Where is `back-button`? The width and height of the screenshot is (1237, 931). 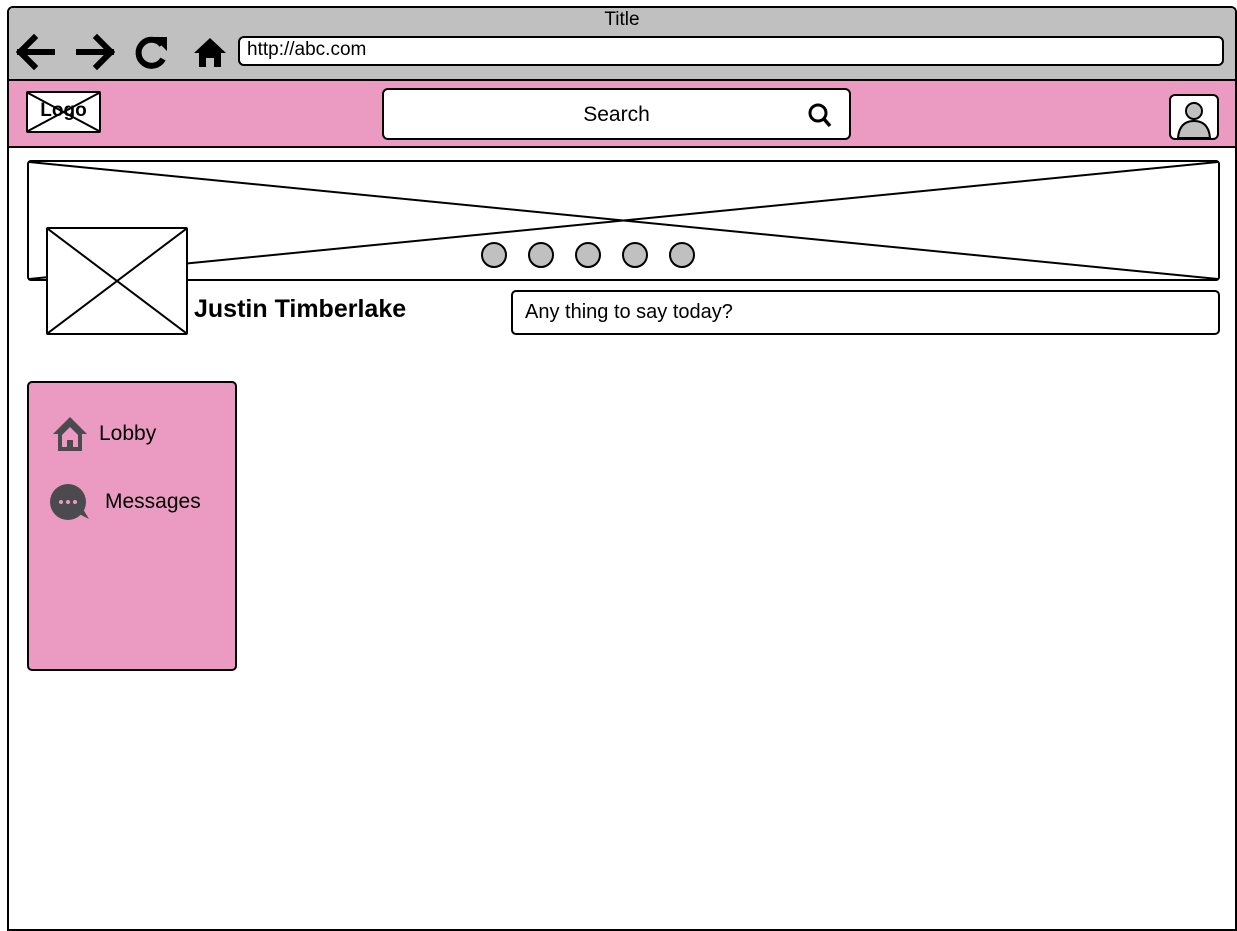 back-button is located at coordinates (36, 52).